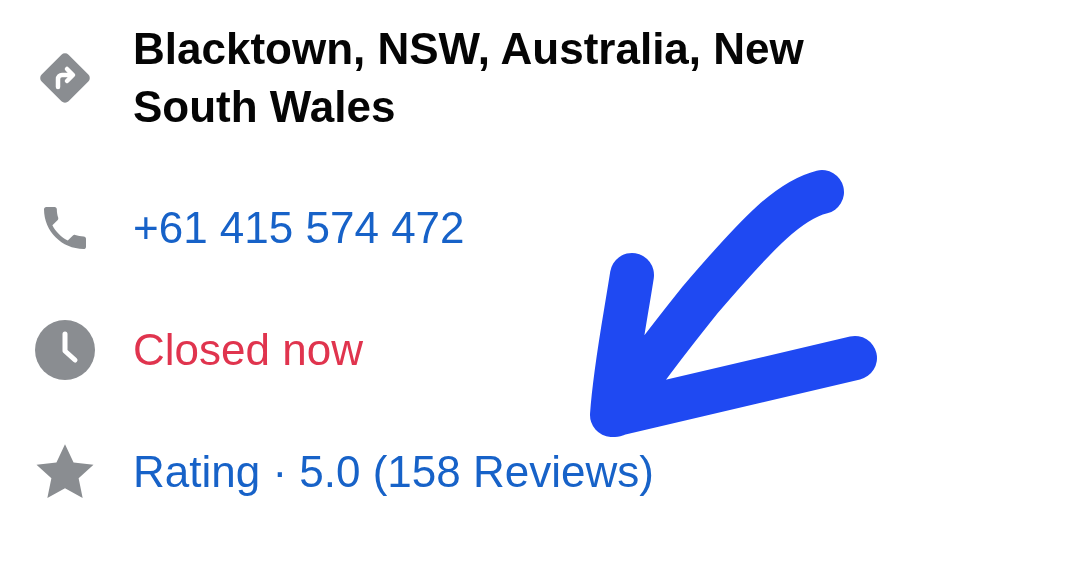  Describe the element at coordinates (64, 350) in the screenshot. I see `clock-icon` at that location.